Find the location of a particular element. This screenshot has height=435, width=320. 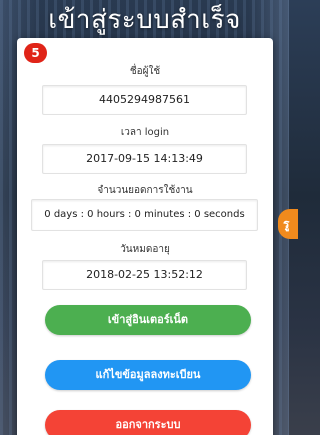

edit-registration-button: แก้ไขข้อมูลลงทะเบียน is located at coordinates (148, 375).